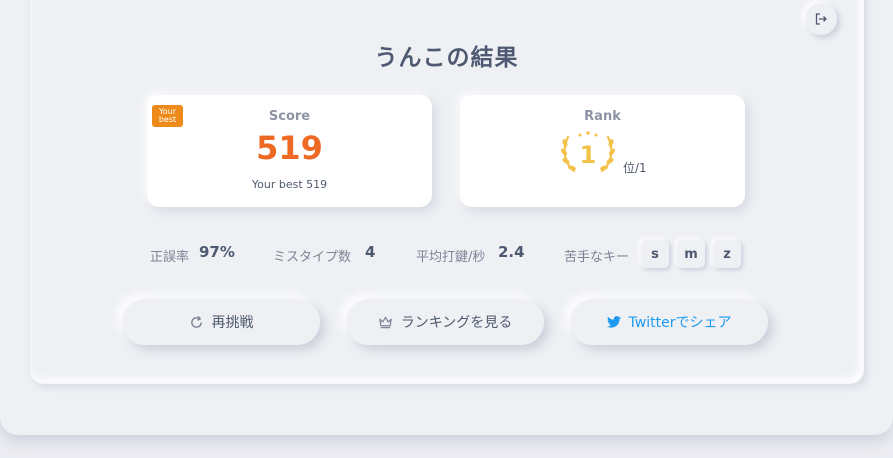 The image size is (893, 458). Describe the element at coordinates (289, 148) in the screenshot. I see `score-value: 519` at that location.